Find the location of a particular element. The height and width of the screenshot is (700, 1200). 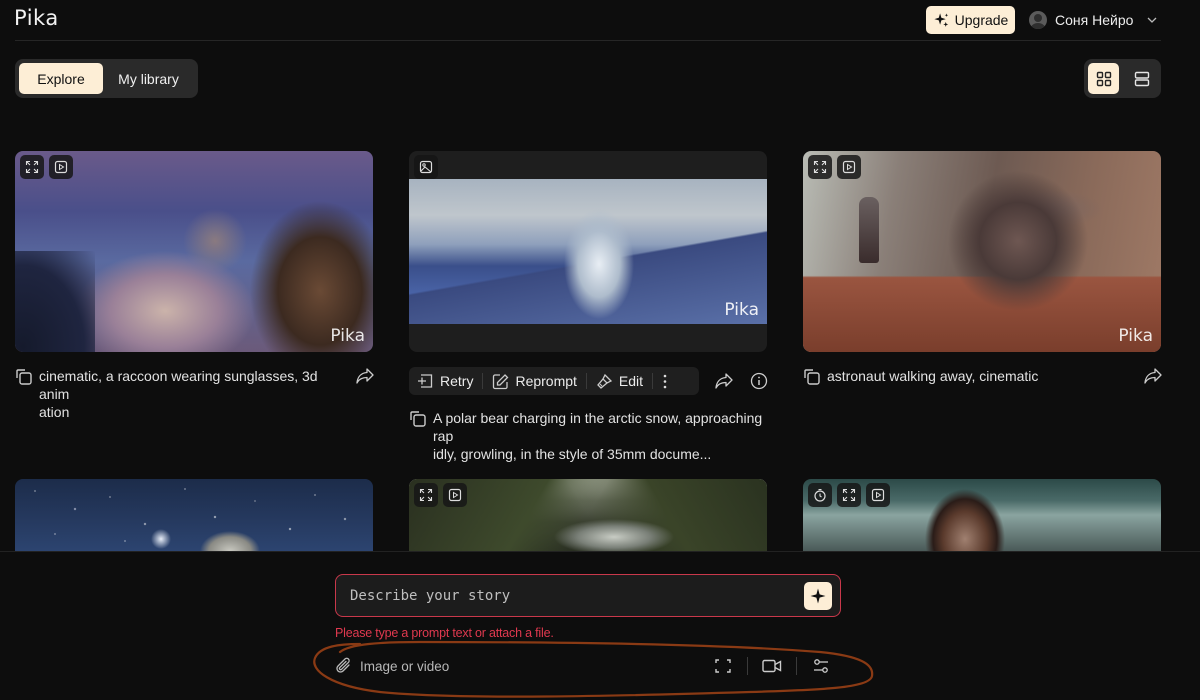

card-caption: astronaut walking away, cinematic is located at coordinates (963, 376).